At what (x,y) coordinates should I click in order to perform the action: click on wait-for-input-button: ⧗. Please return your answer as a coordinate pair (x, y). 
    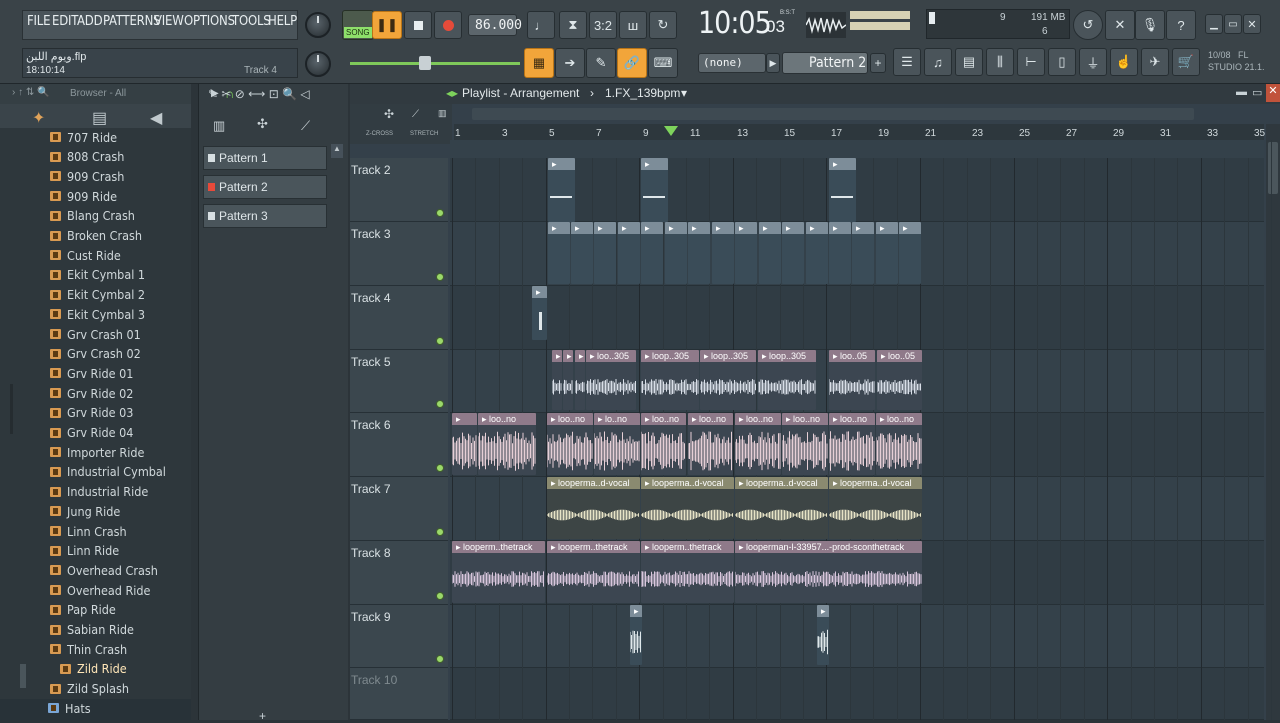
    Looking at the image, I should click on (573, 25).